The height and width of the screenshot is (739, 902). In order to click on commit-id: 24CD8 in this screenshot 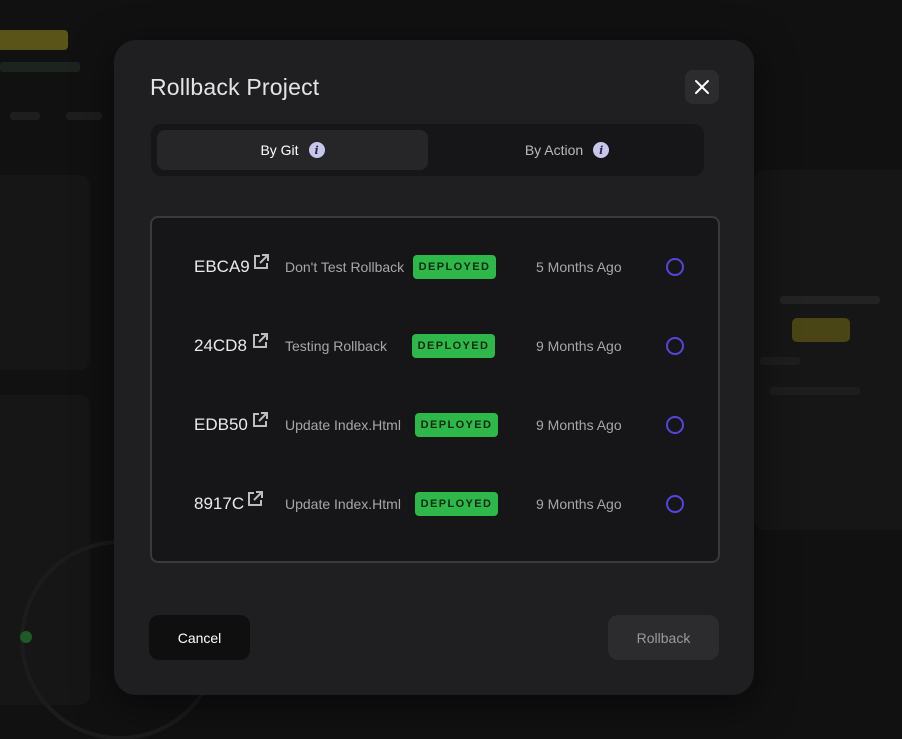, I will do `click(220, 345)`.